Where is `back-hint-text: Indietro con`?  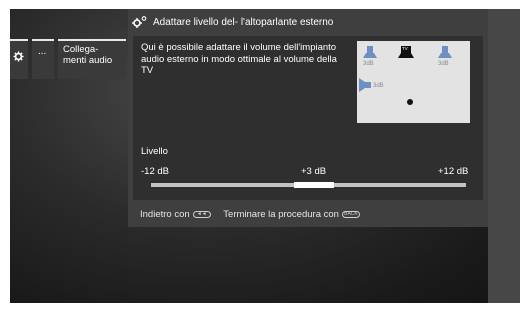 back-hint-text: Indietro con is located at coordinates (165, 214).